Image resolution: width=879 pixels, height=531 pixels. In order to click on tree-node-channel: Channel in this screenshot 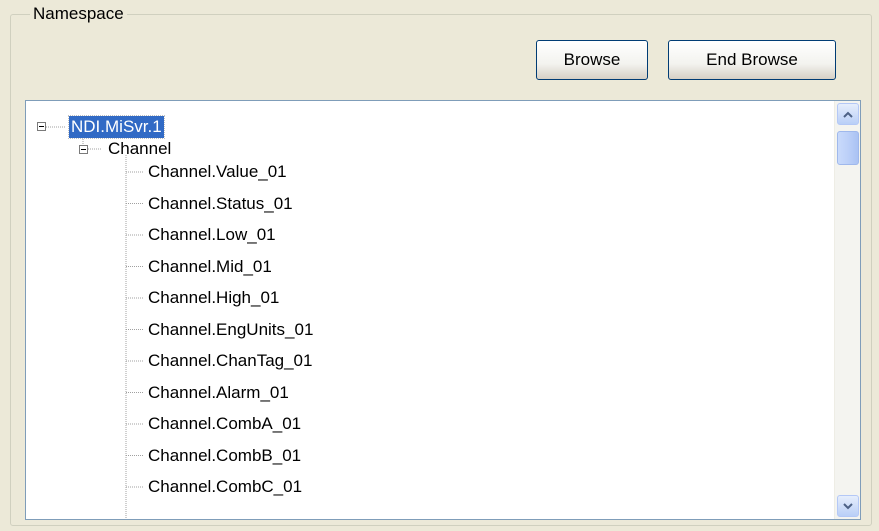, I will do `click(139, 149)`.